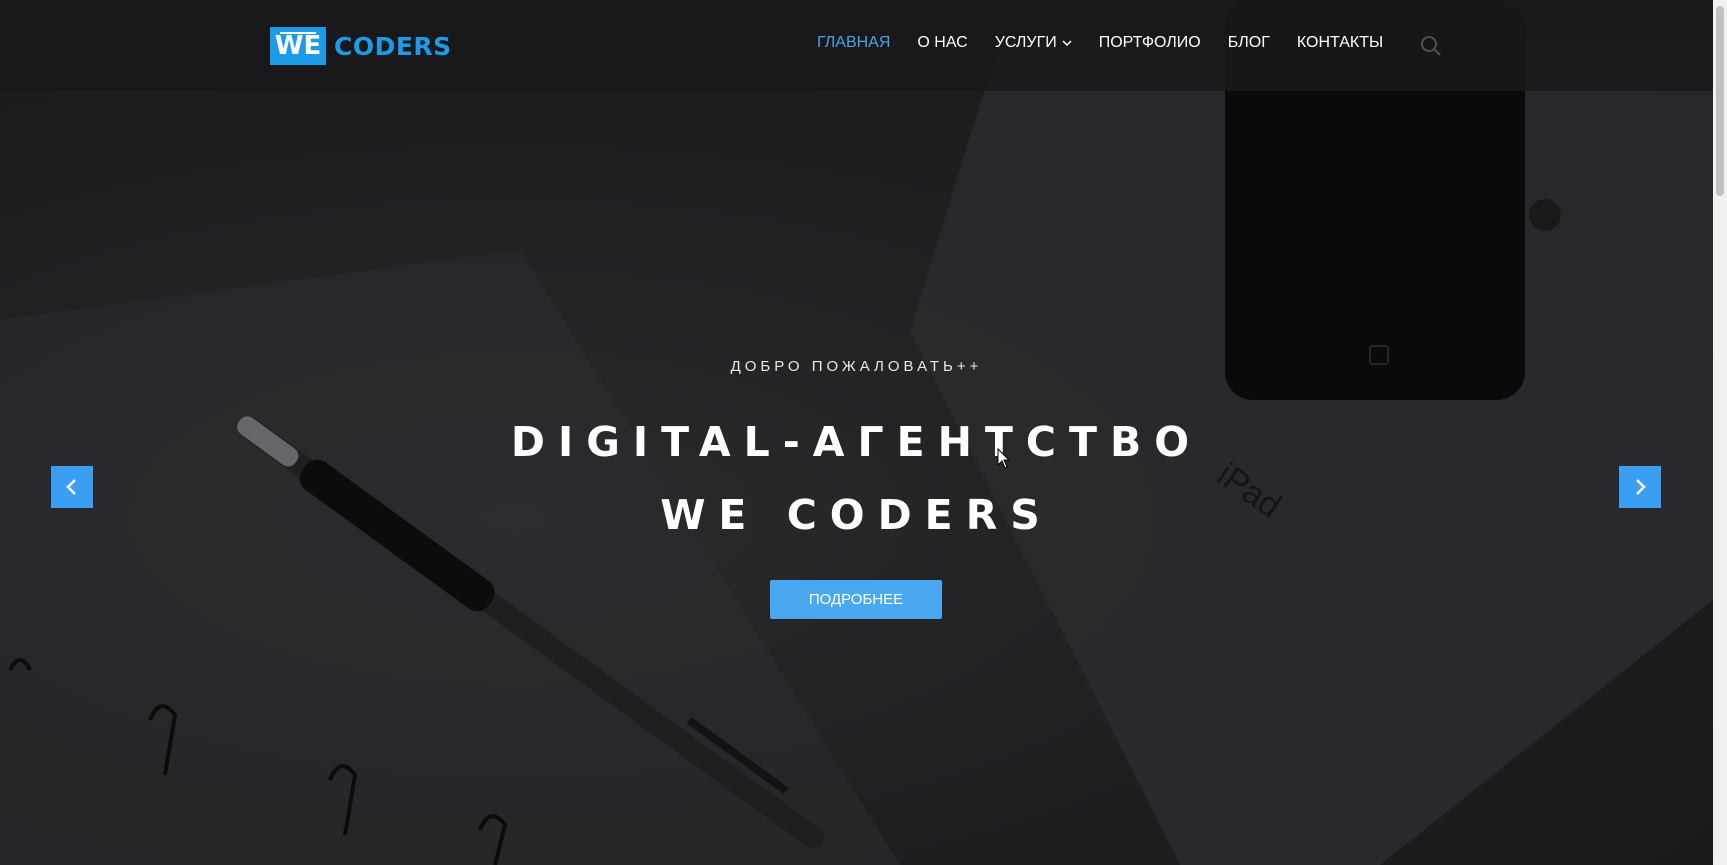 The width and height of the screenshot is (1727, 865). I want to click on vertical-scrollbar, so click(1720, 432).